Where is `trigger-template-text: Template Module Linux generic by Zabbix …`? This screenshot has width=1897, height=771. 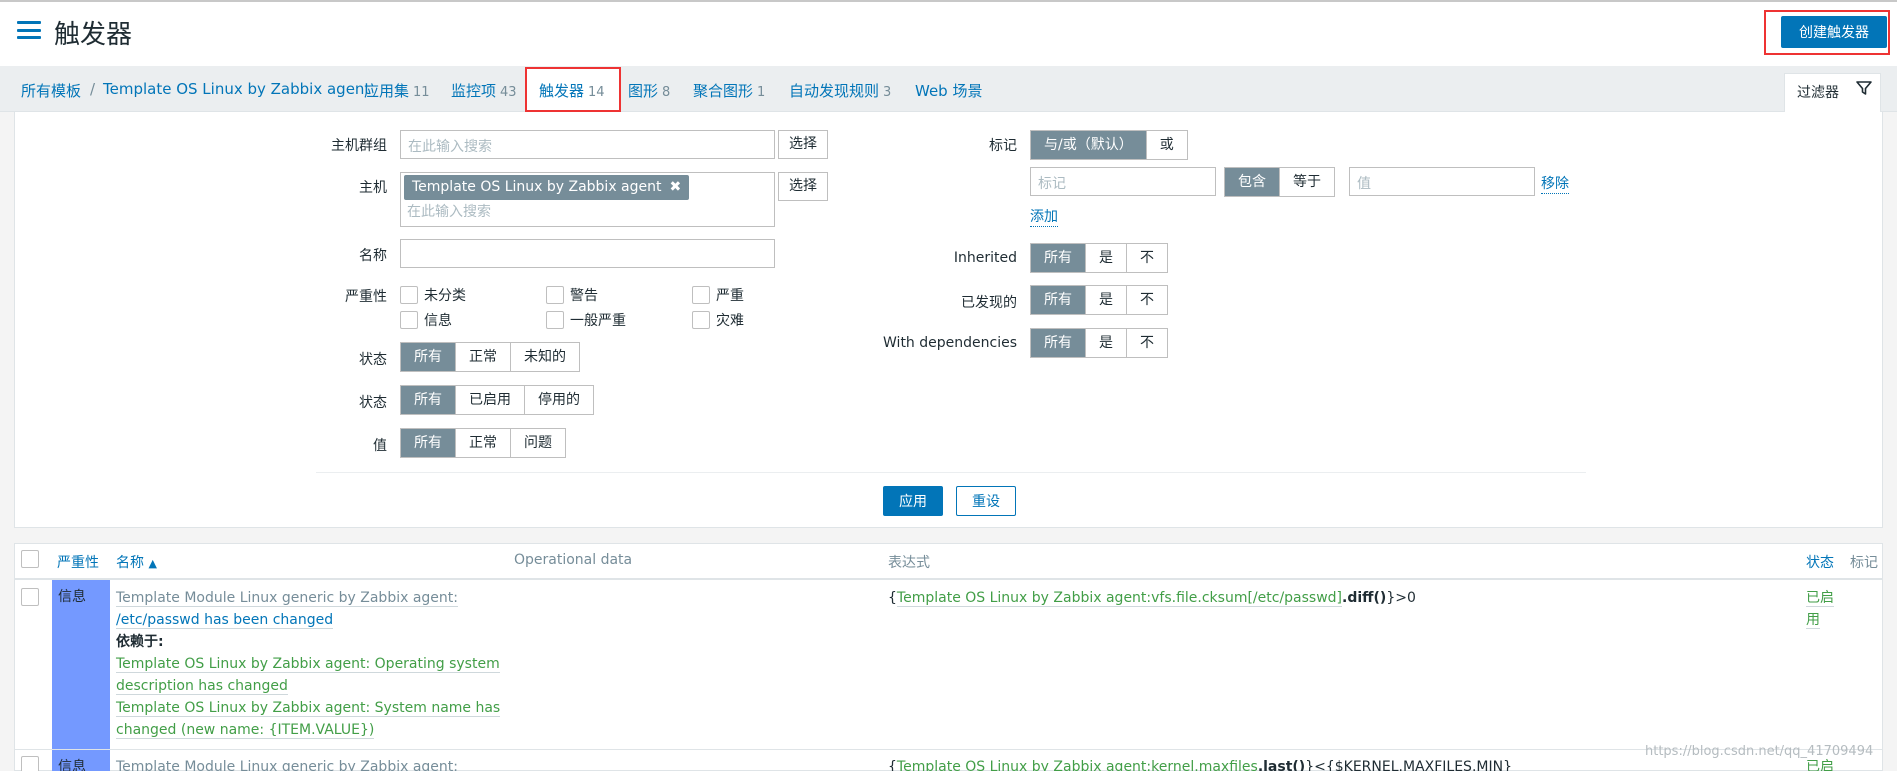 trigger-template-text: Template Module Linux generic by Zabbix … is located at coordinates (287, 598).